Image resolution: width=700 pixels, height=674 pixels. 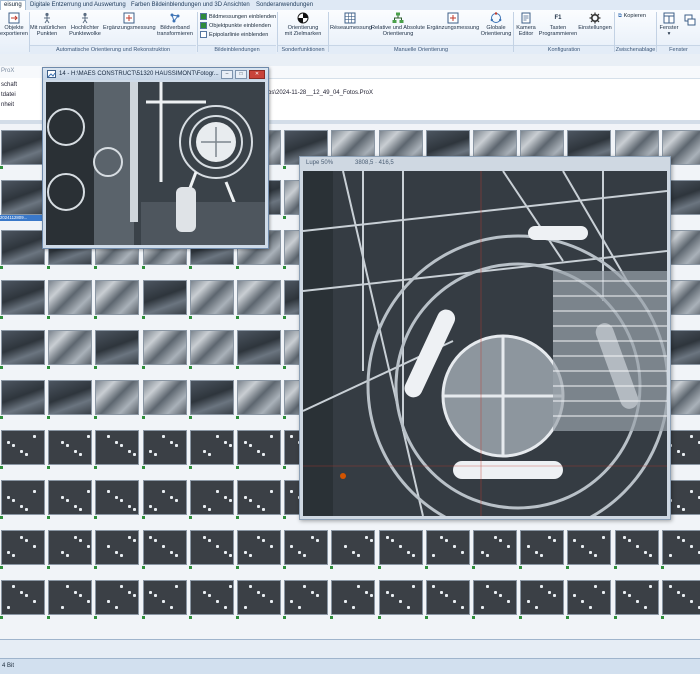 What do you see at coordinates (78, 5) in the screenshot?
I see `tab-digitale-entzerrung: Digitale Entzerrung und Auswertung` at bounding box center [78, 5].